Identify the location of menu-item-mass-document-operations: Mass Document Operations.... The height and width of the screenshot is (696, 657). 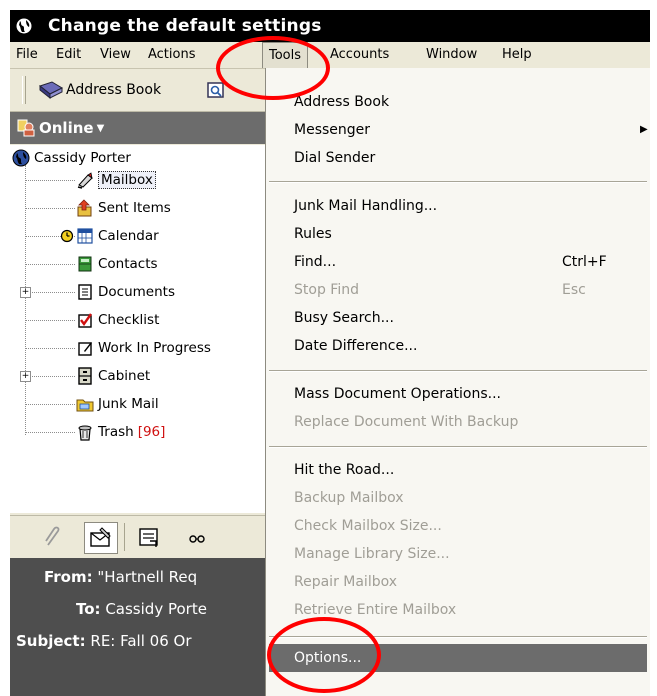
(464, 394).